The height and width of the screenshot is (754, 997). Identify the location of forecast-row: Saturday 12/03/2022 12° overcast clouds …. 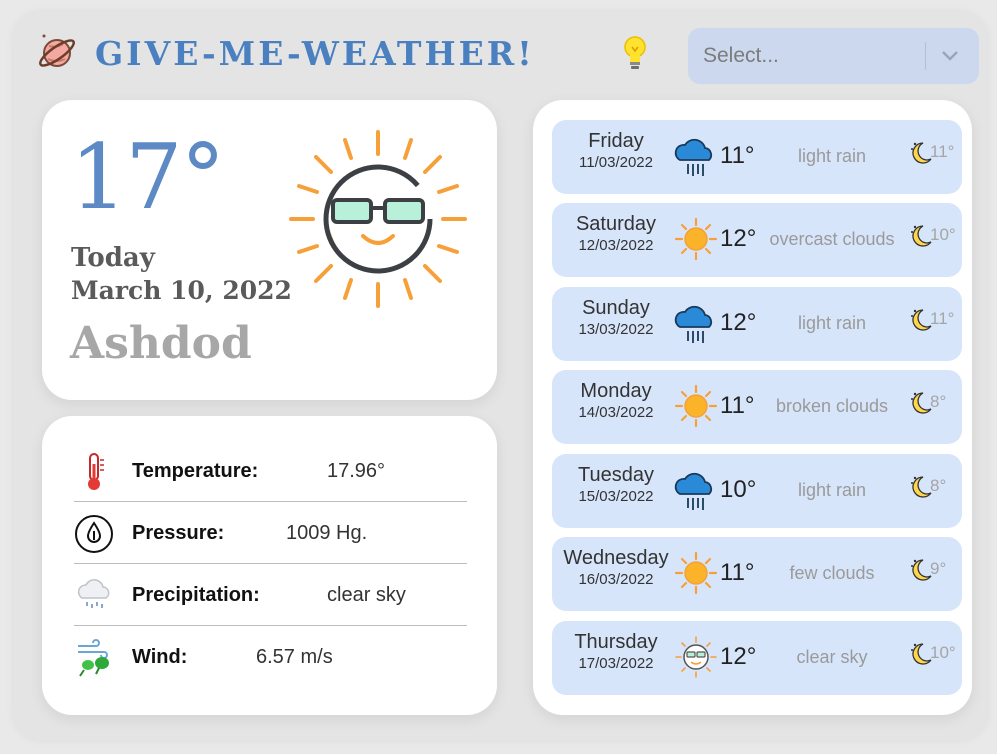
(757, 240).